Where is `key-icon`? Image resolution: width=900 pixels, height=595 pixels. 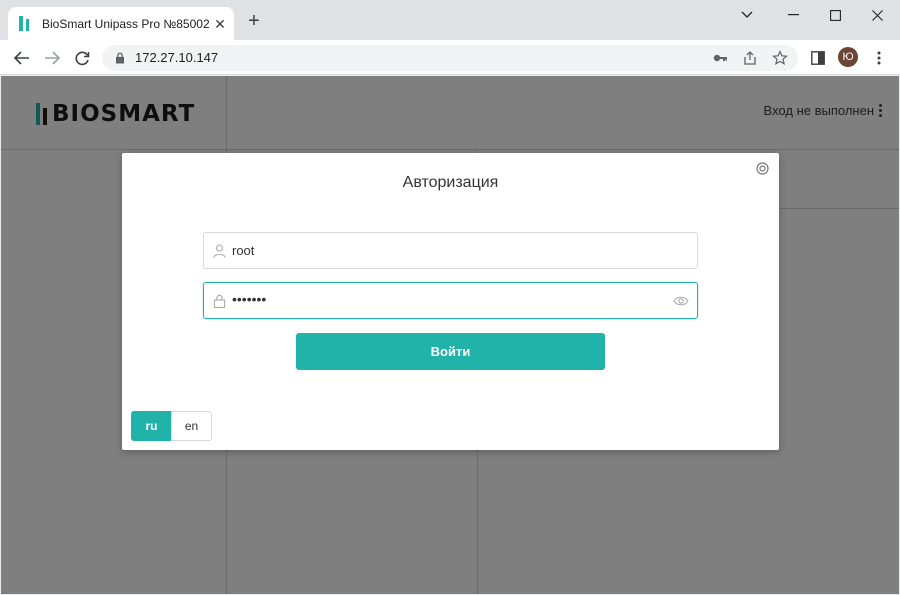
key-icon is located at coordinates (720, 58).